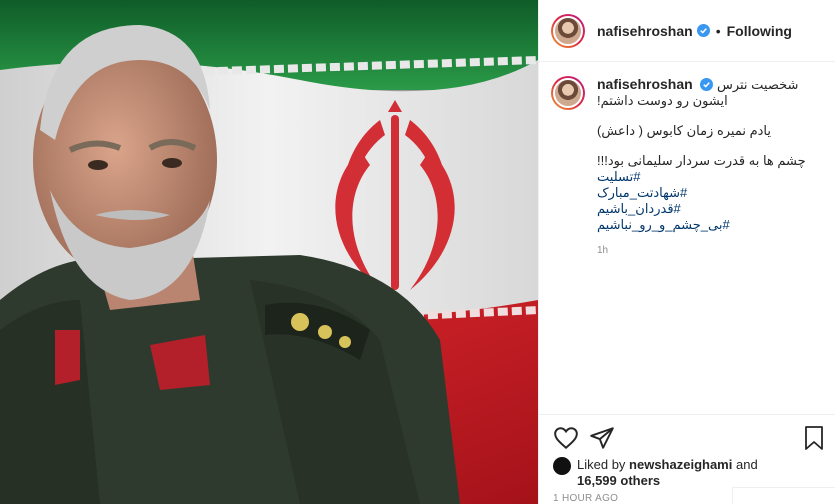 This screenshot has height=504, width=835. I want to click on heart-icon, so click(566, 438).